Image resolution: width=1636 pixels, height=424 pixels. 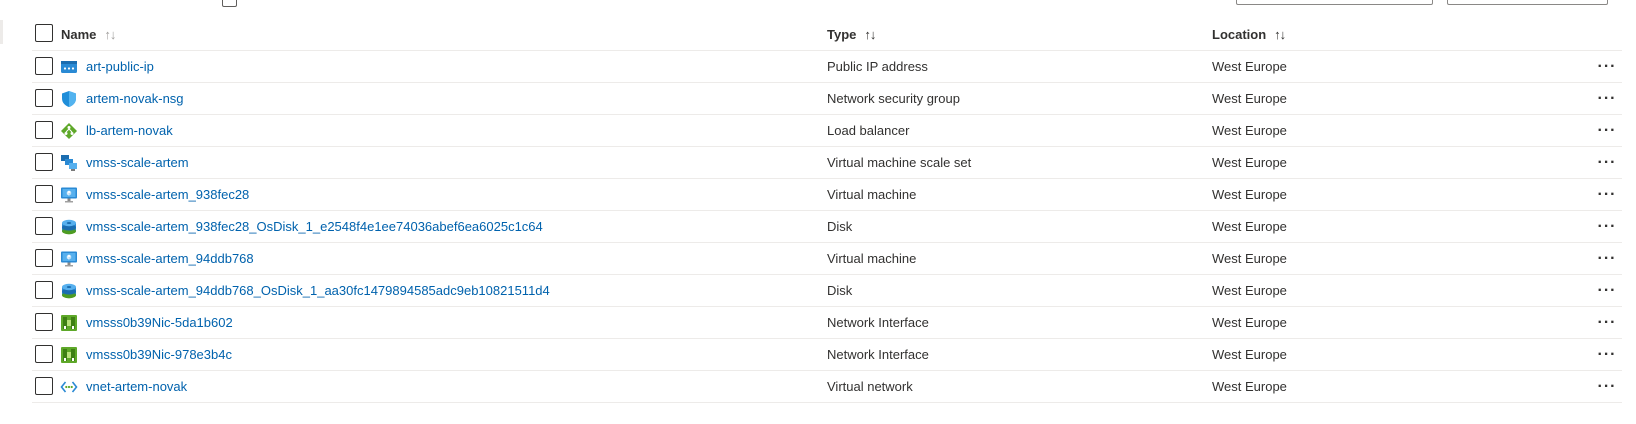 What do you see at coordinates (88, 34) in the screenshot?
I see `column-header-name: Name ↑↓` at bounding box center [88, 34].